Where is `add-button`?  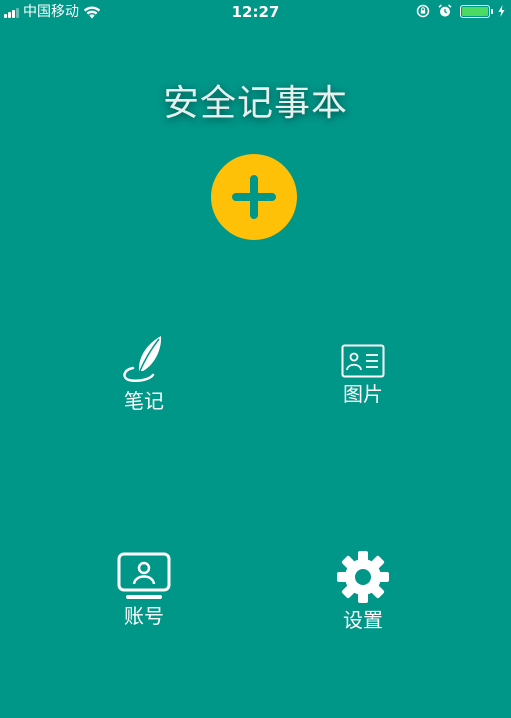 add-button is located at coordinates (254, 197).